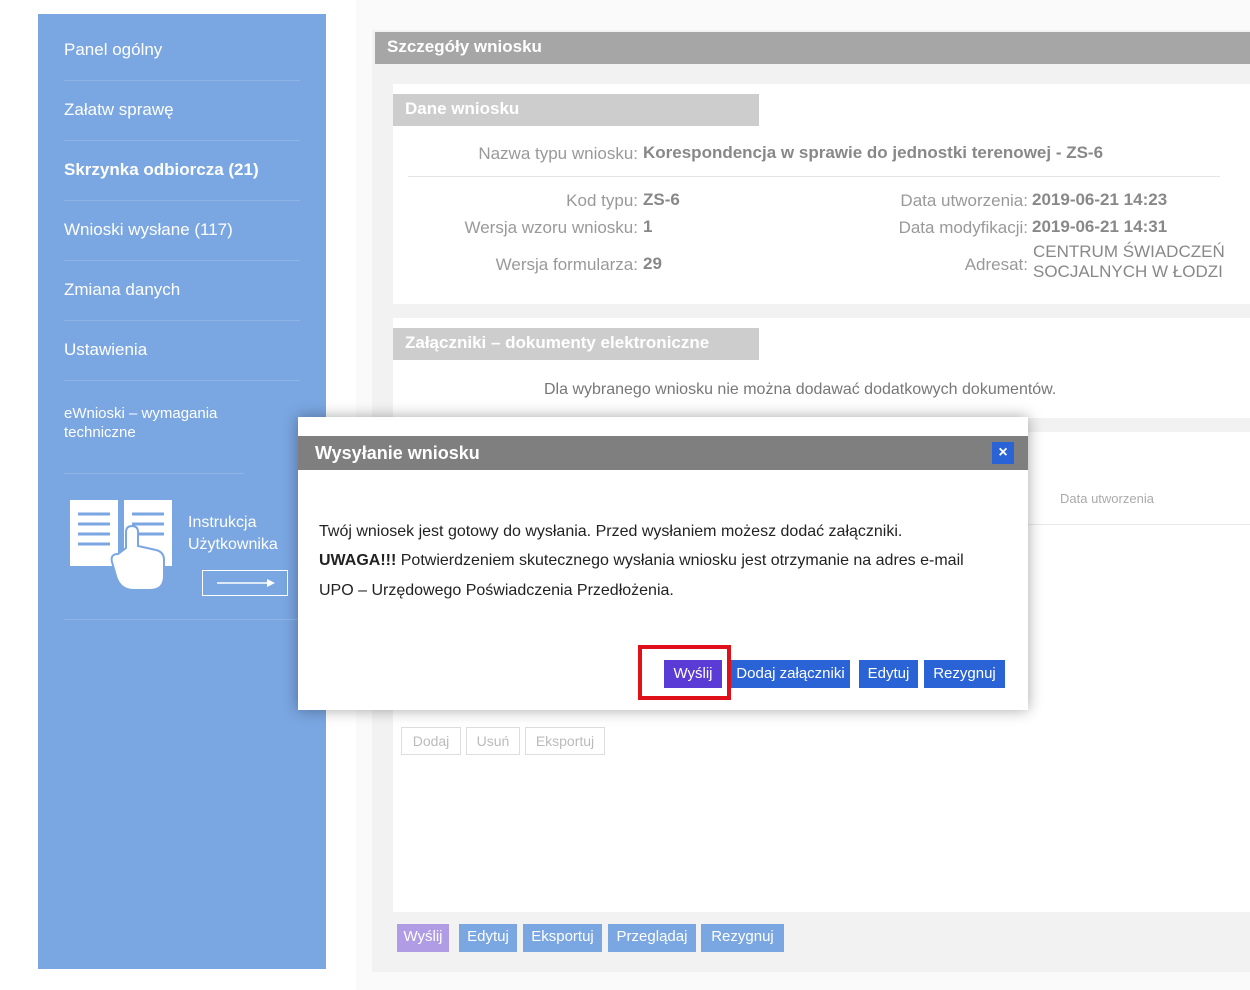  Describe the element at coordinates (182, 300) in the screenshot. I see `sidebar-item-change-data: Zmiana danych` at that location.